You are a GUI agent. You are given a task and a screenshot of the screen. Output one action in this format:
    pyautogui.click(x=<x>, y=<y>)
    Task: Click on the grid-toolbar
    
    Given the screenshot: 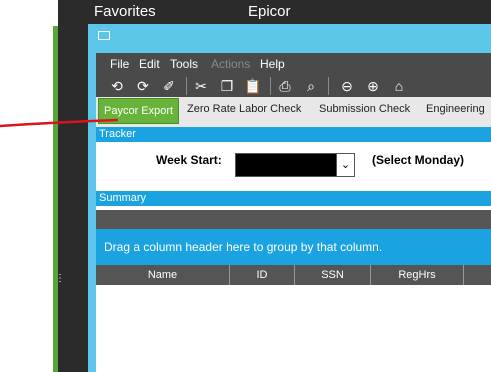 What is the action you would take?
    pyautogui.click(x=293, y=219)
    